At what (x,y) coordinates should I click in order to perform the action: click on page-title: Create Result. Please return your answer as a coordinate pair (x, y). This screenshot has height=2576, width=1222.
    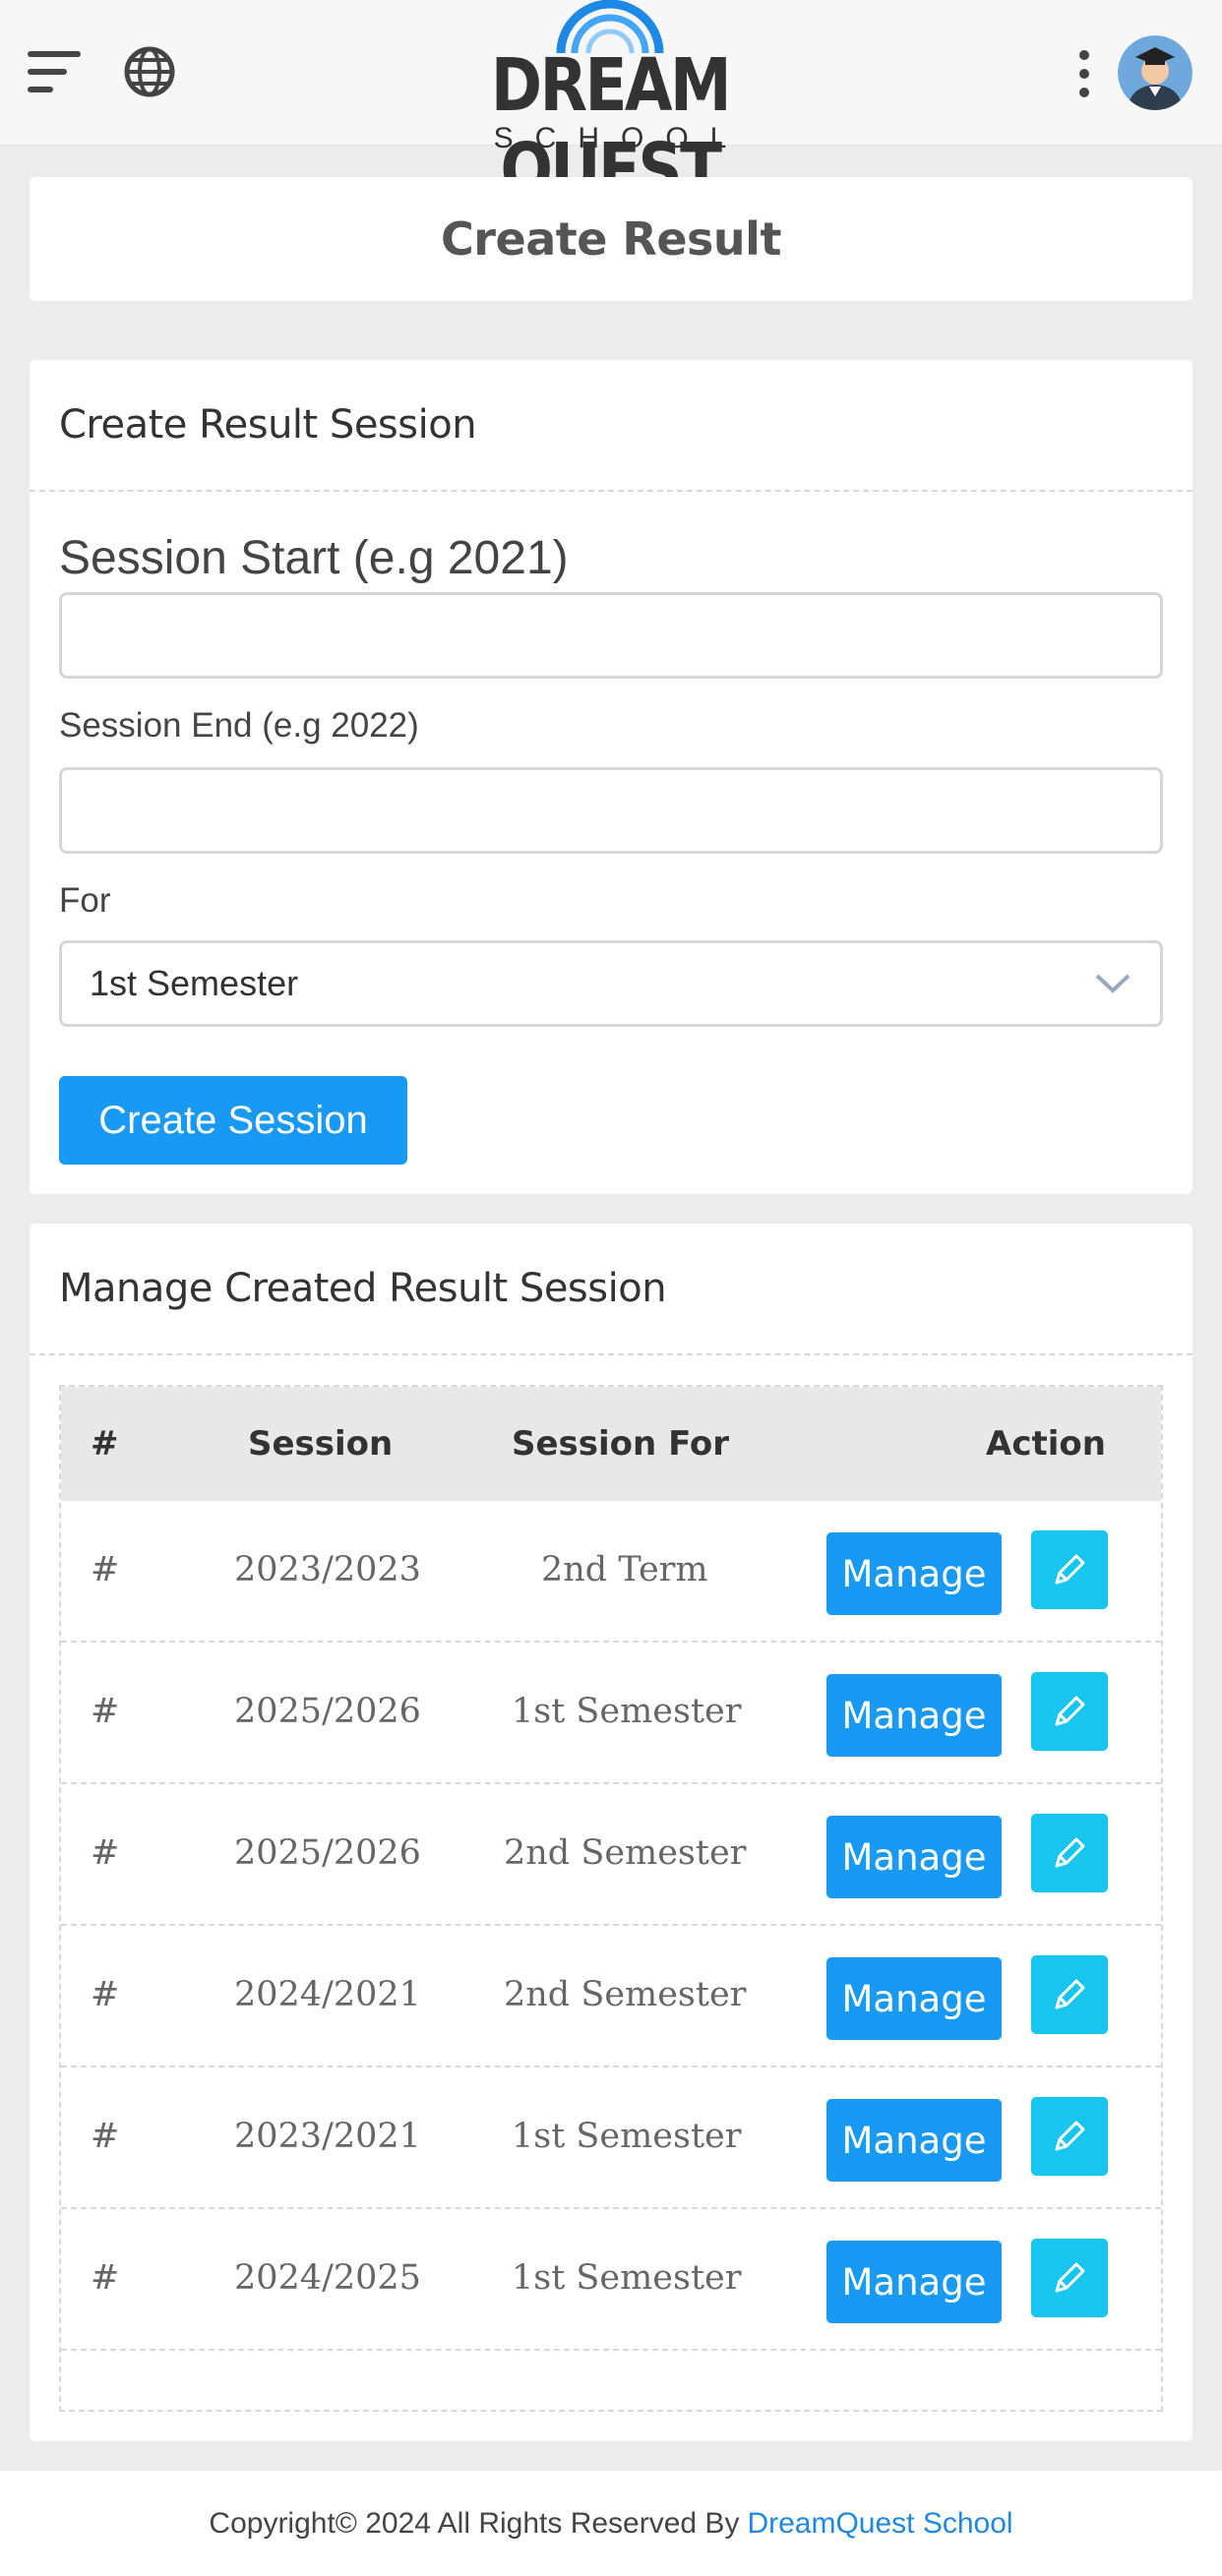
    Looking at the image, I should click on (611, 239).